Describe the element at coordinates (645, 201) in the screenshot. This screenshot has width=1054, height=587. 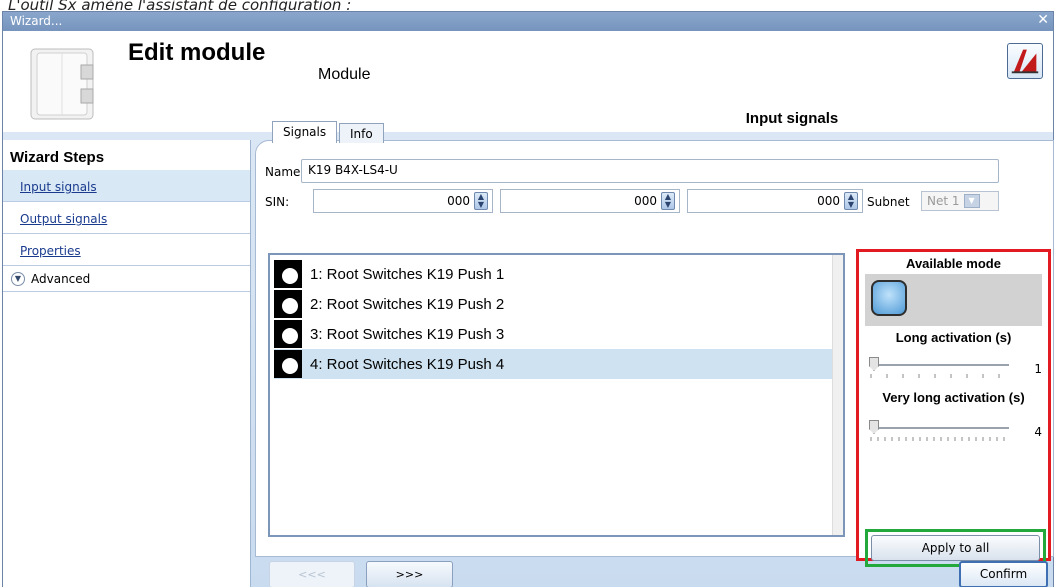
I see `sin-value-2: 000` at that location.